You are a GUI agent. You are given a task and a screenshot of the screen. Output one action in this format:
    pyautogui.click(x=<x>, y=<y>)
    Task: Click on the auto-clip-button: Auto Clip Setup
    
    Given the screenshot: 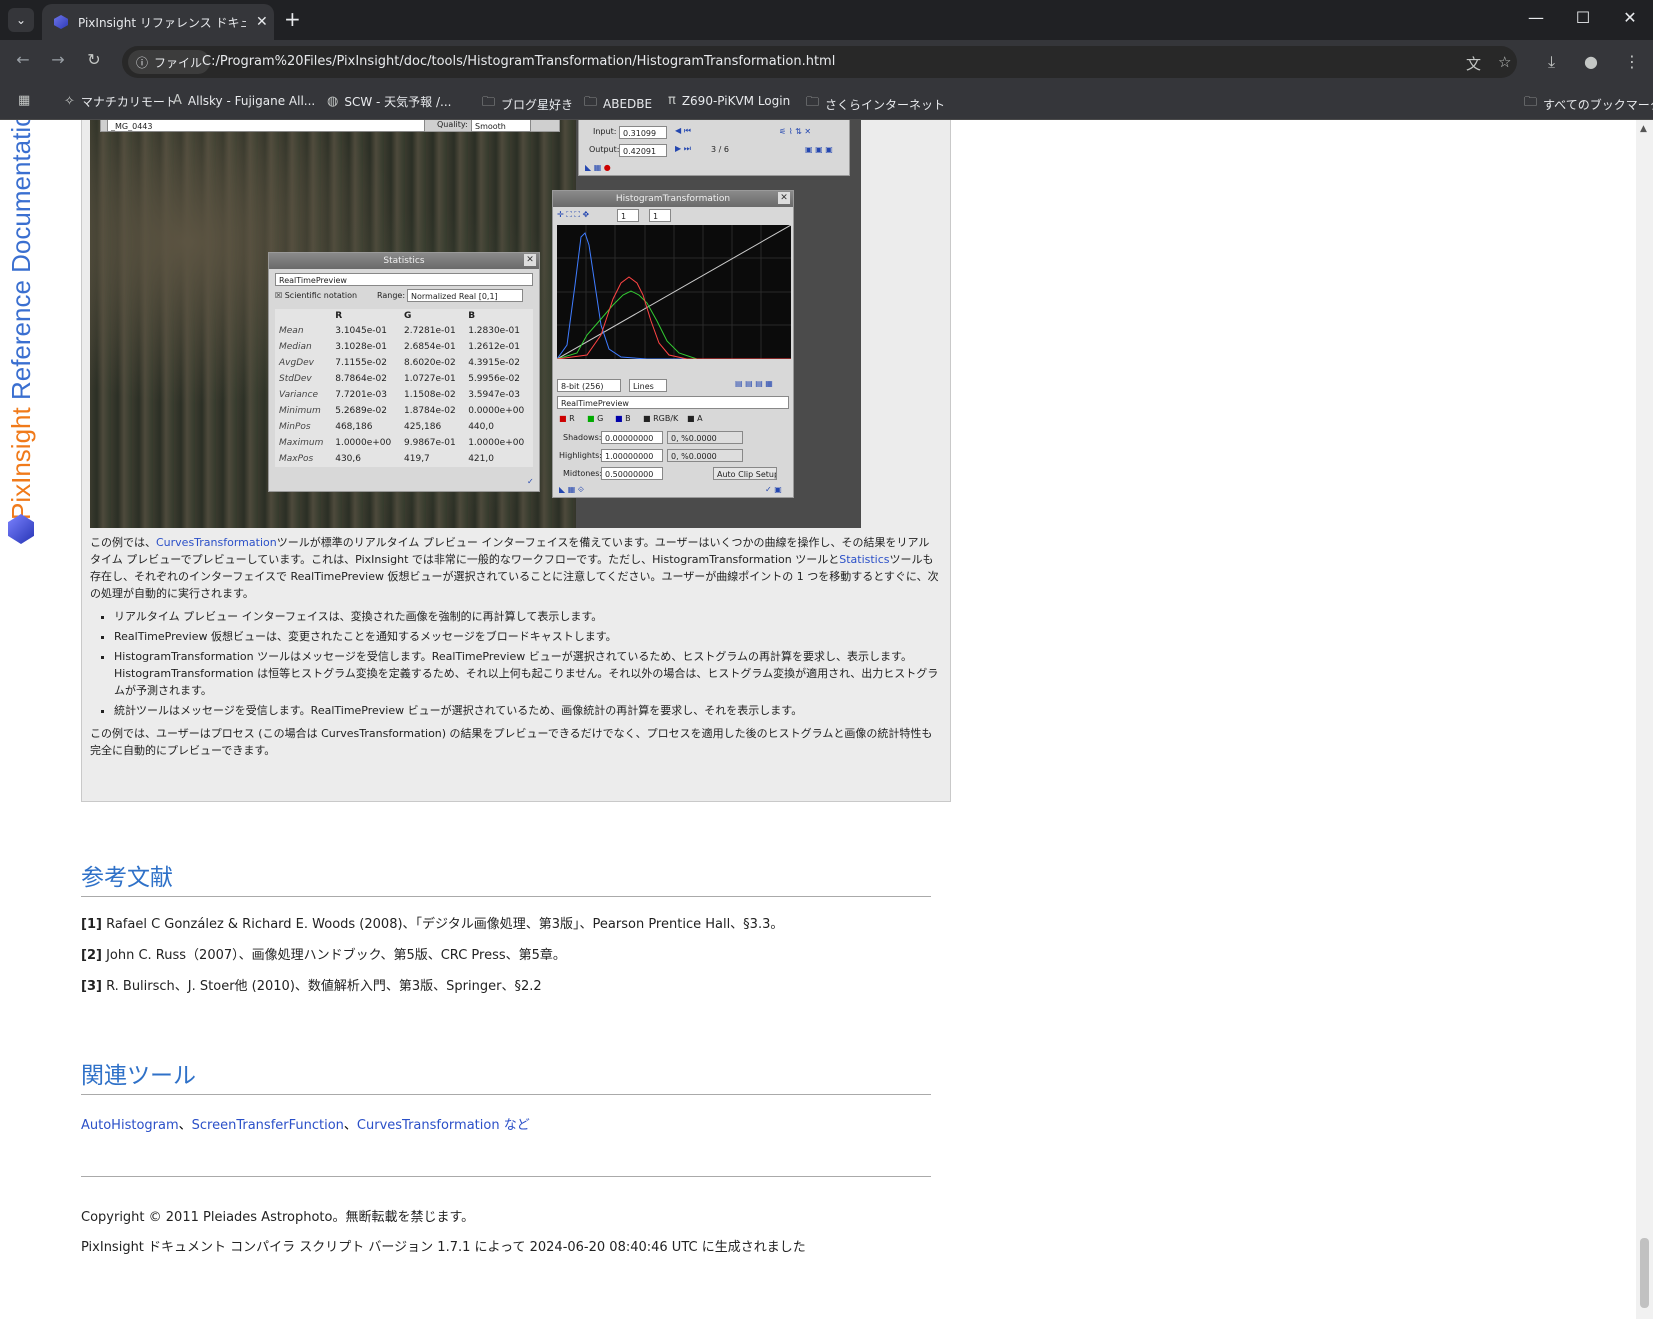 What is the action you would take?
    pyautogui.click(x=745, y=473)
    